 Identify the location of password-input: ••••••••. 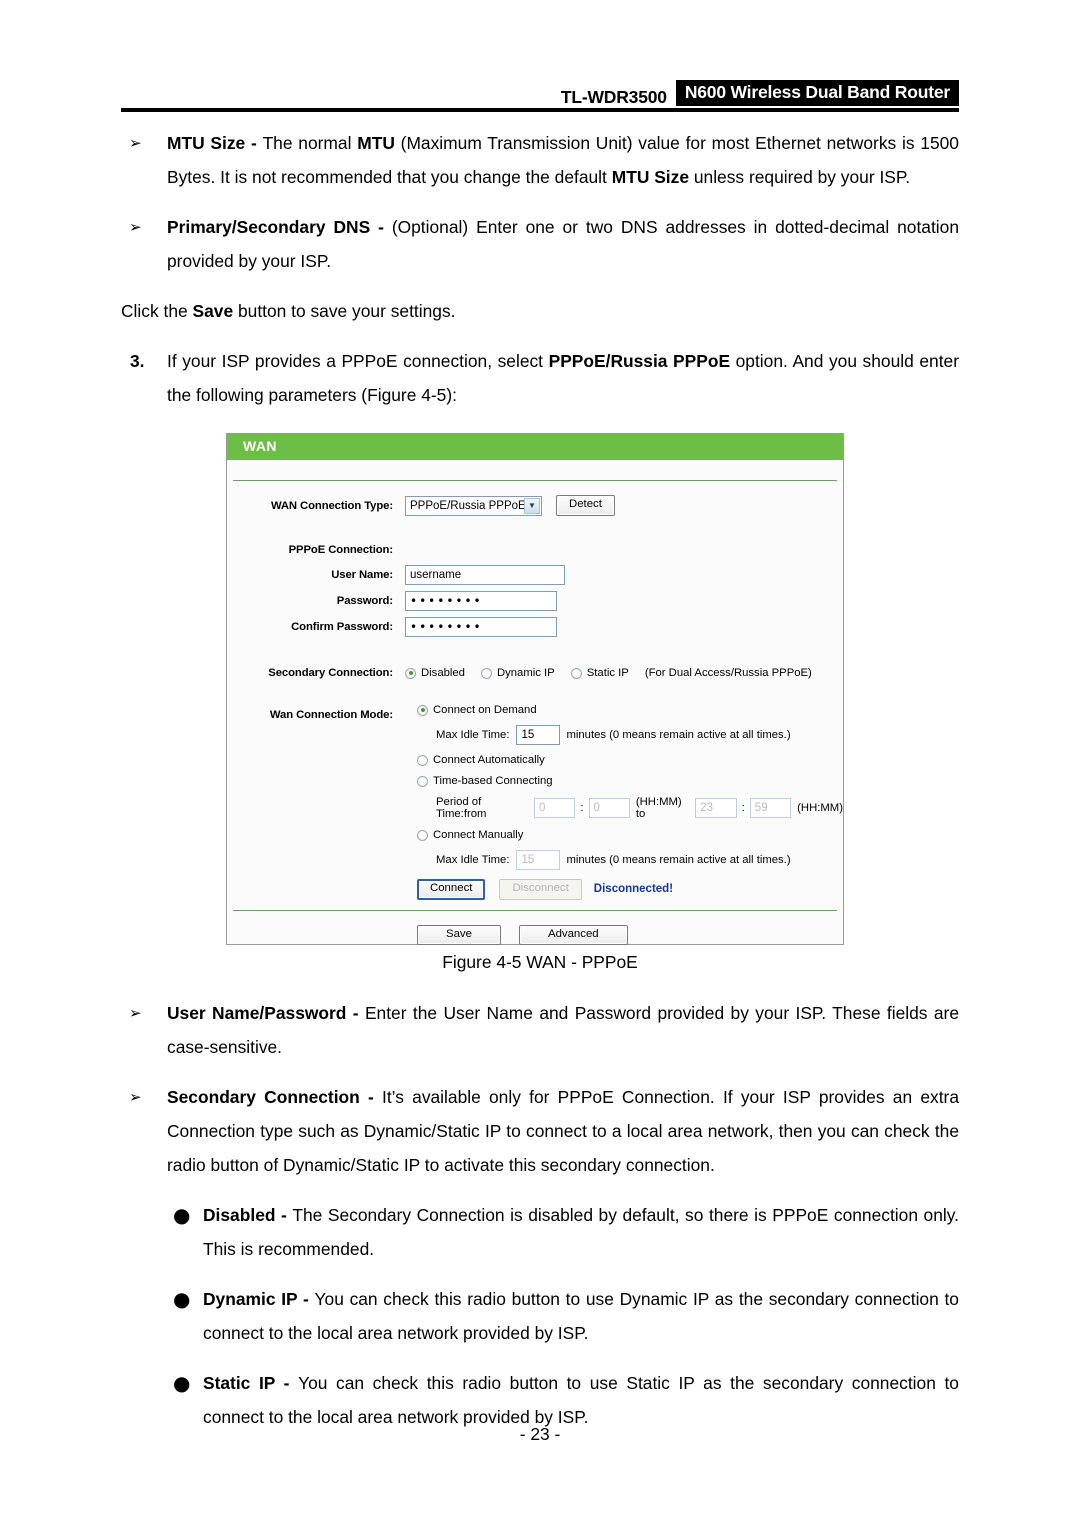
(481, 601).